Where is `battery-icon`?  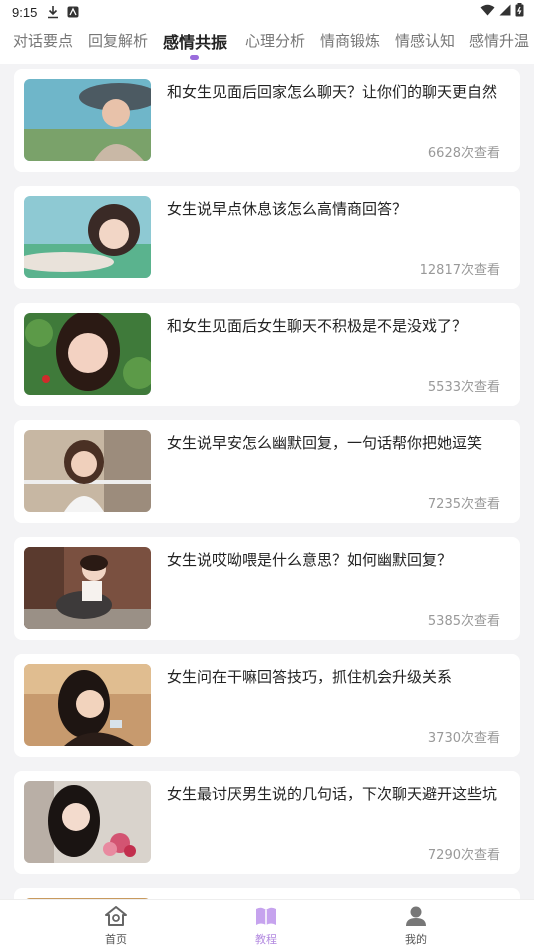
battery-icon is located at coordinates (519, 12).